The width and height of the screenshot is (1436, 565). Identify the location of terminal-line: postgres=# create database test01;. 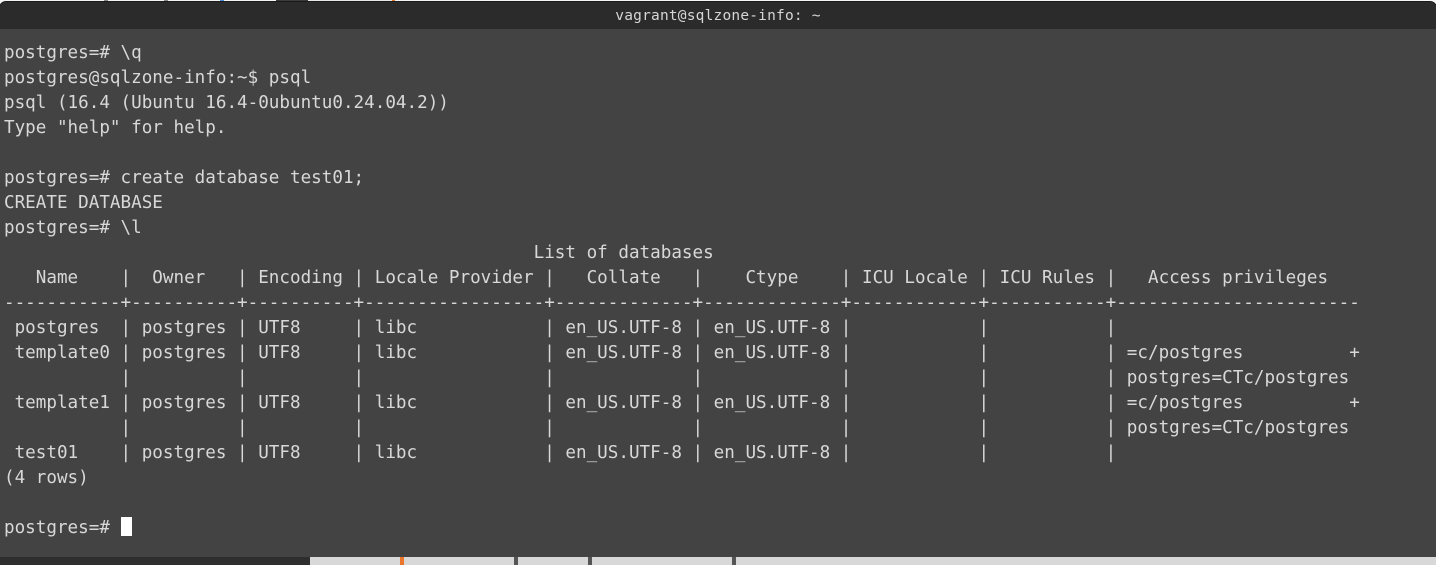
(184, 178).